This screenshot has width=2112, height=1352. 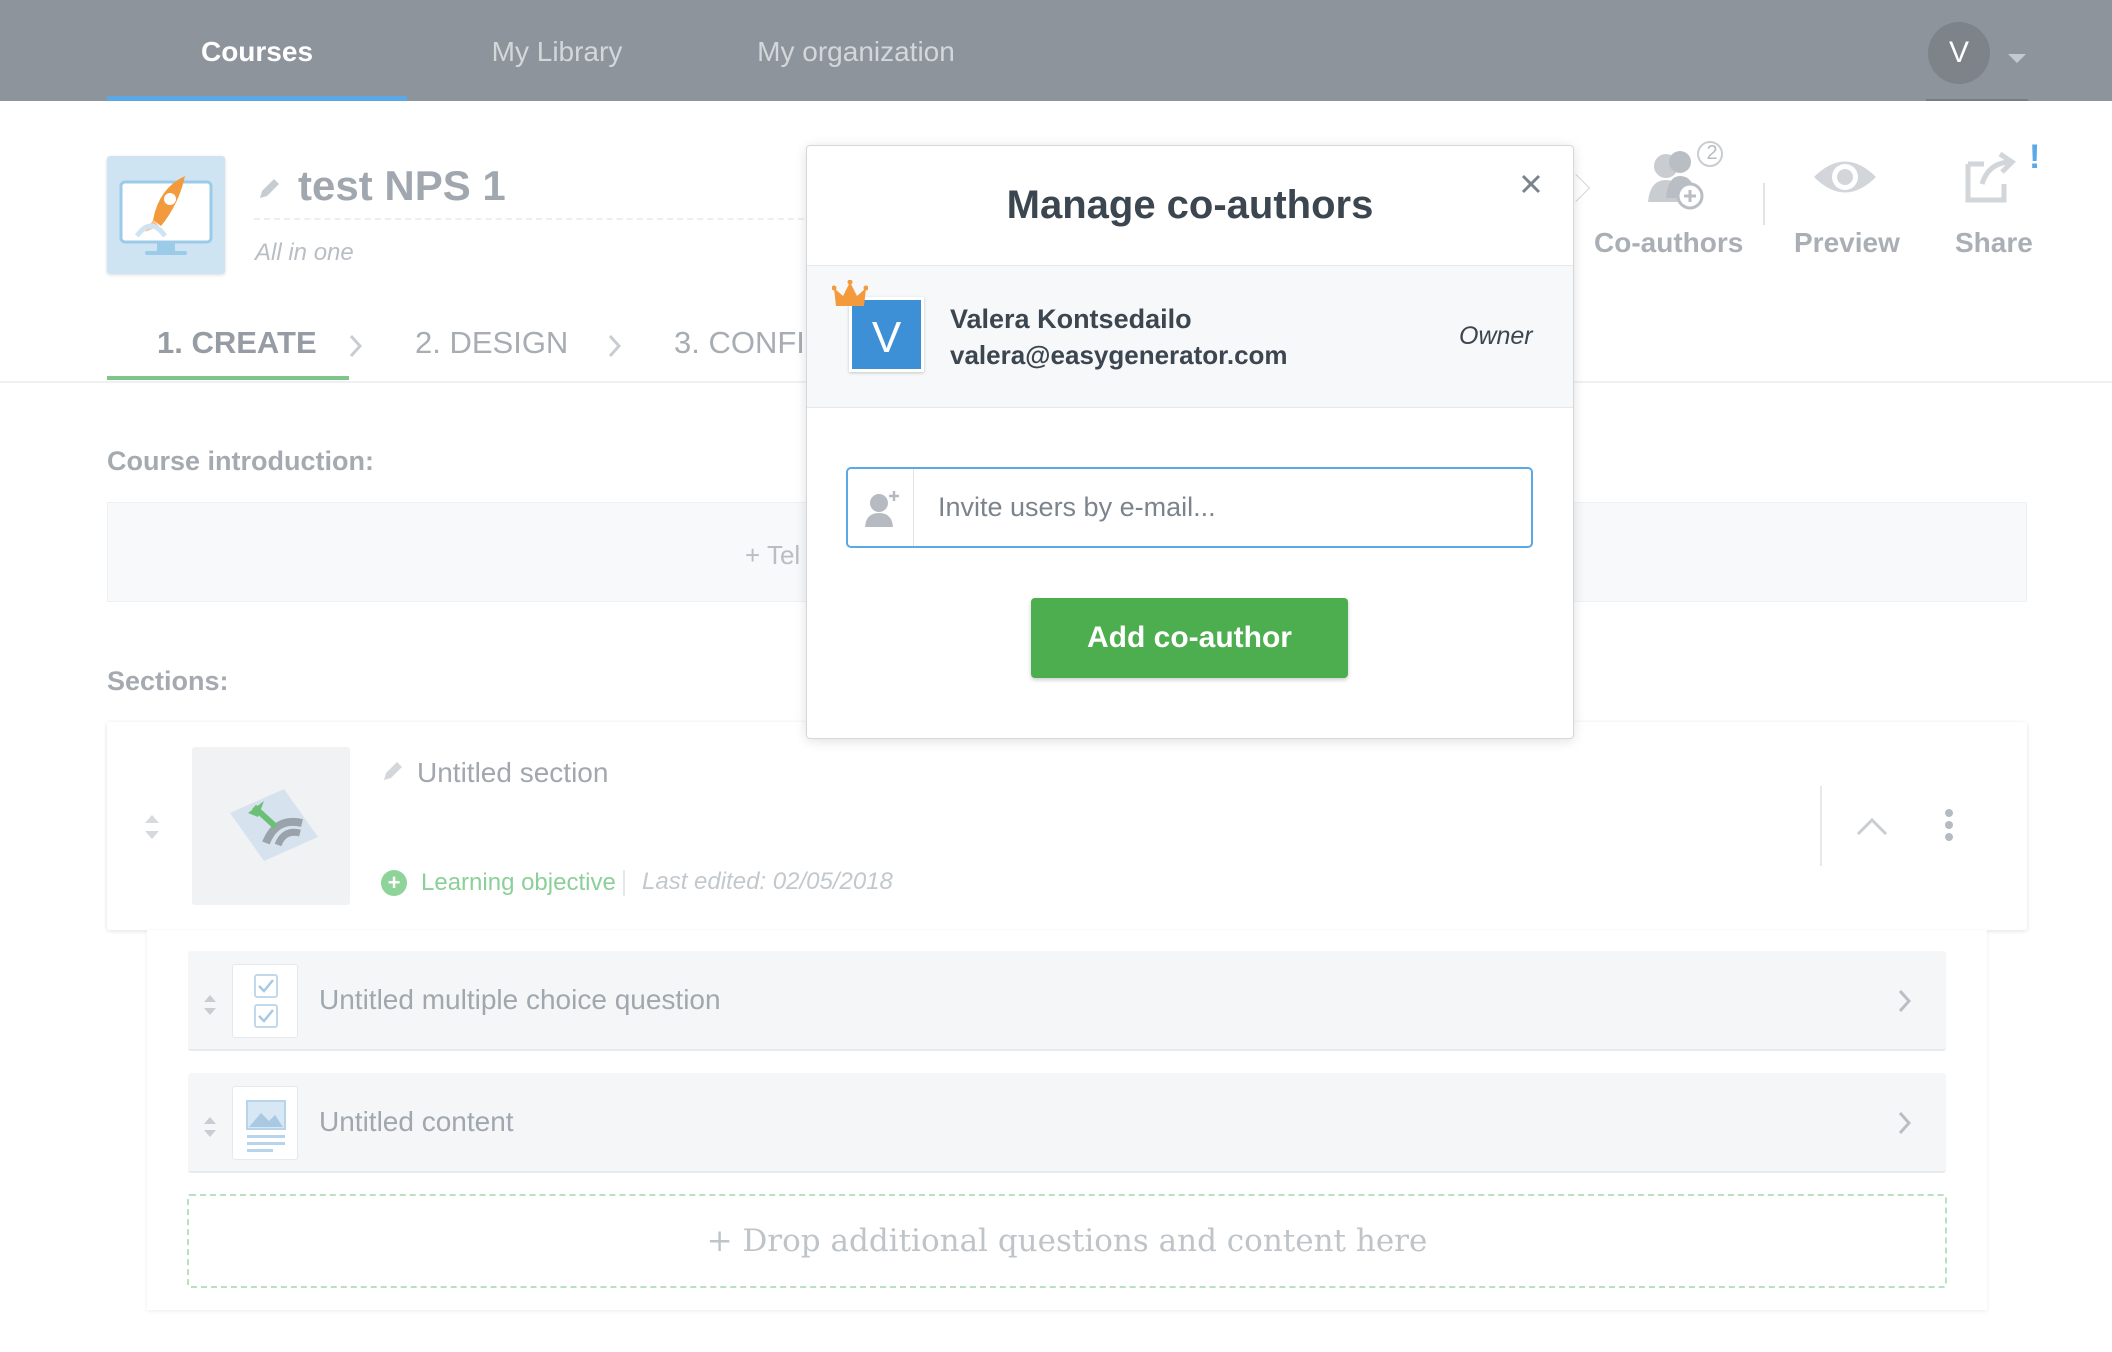 What do you see at coordinates (767, 881) in the screenshot?
I see `last-edited-label: Last edited: 02/05/2018` at bounding box center [767, 881].